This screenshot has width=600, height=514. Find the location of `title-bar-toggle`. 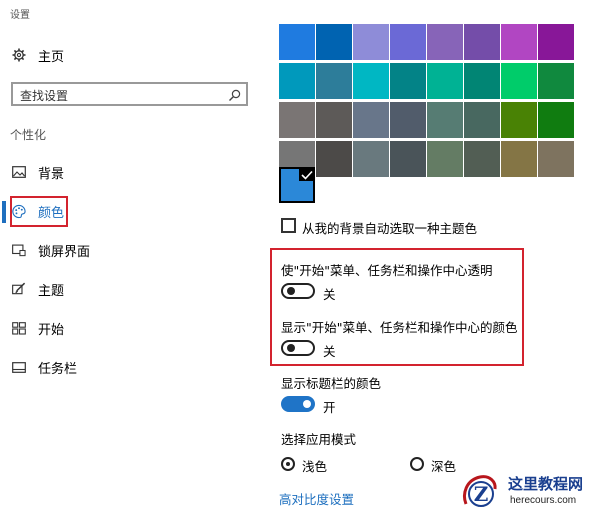

title-bar-toggle is located at coordinates (298, 404).